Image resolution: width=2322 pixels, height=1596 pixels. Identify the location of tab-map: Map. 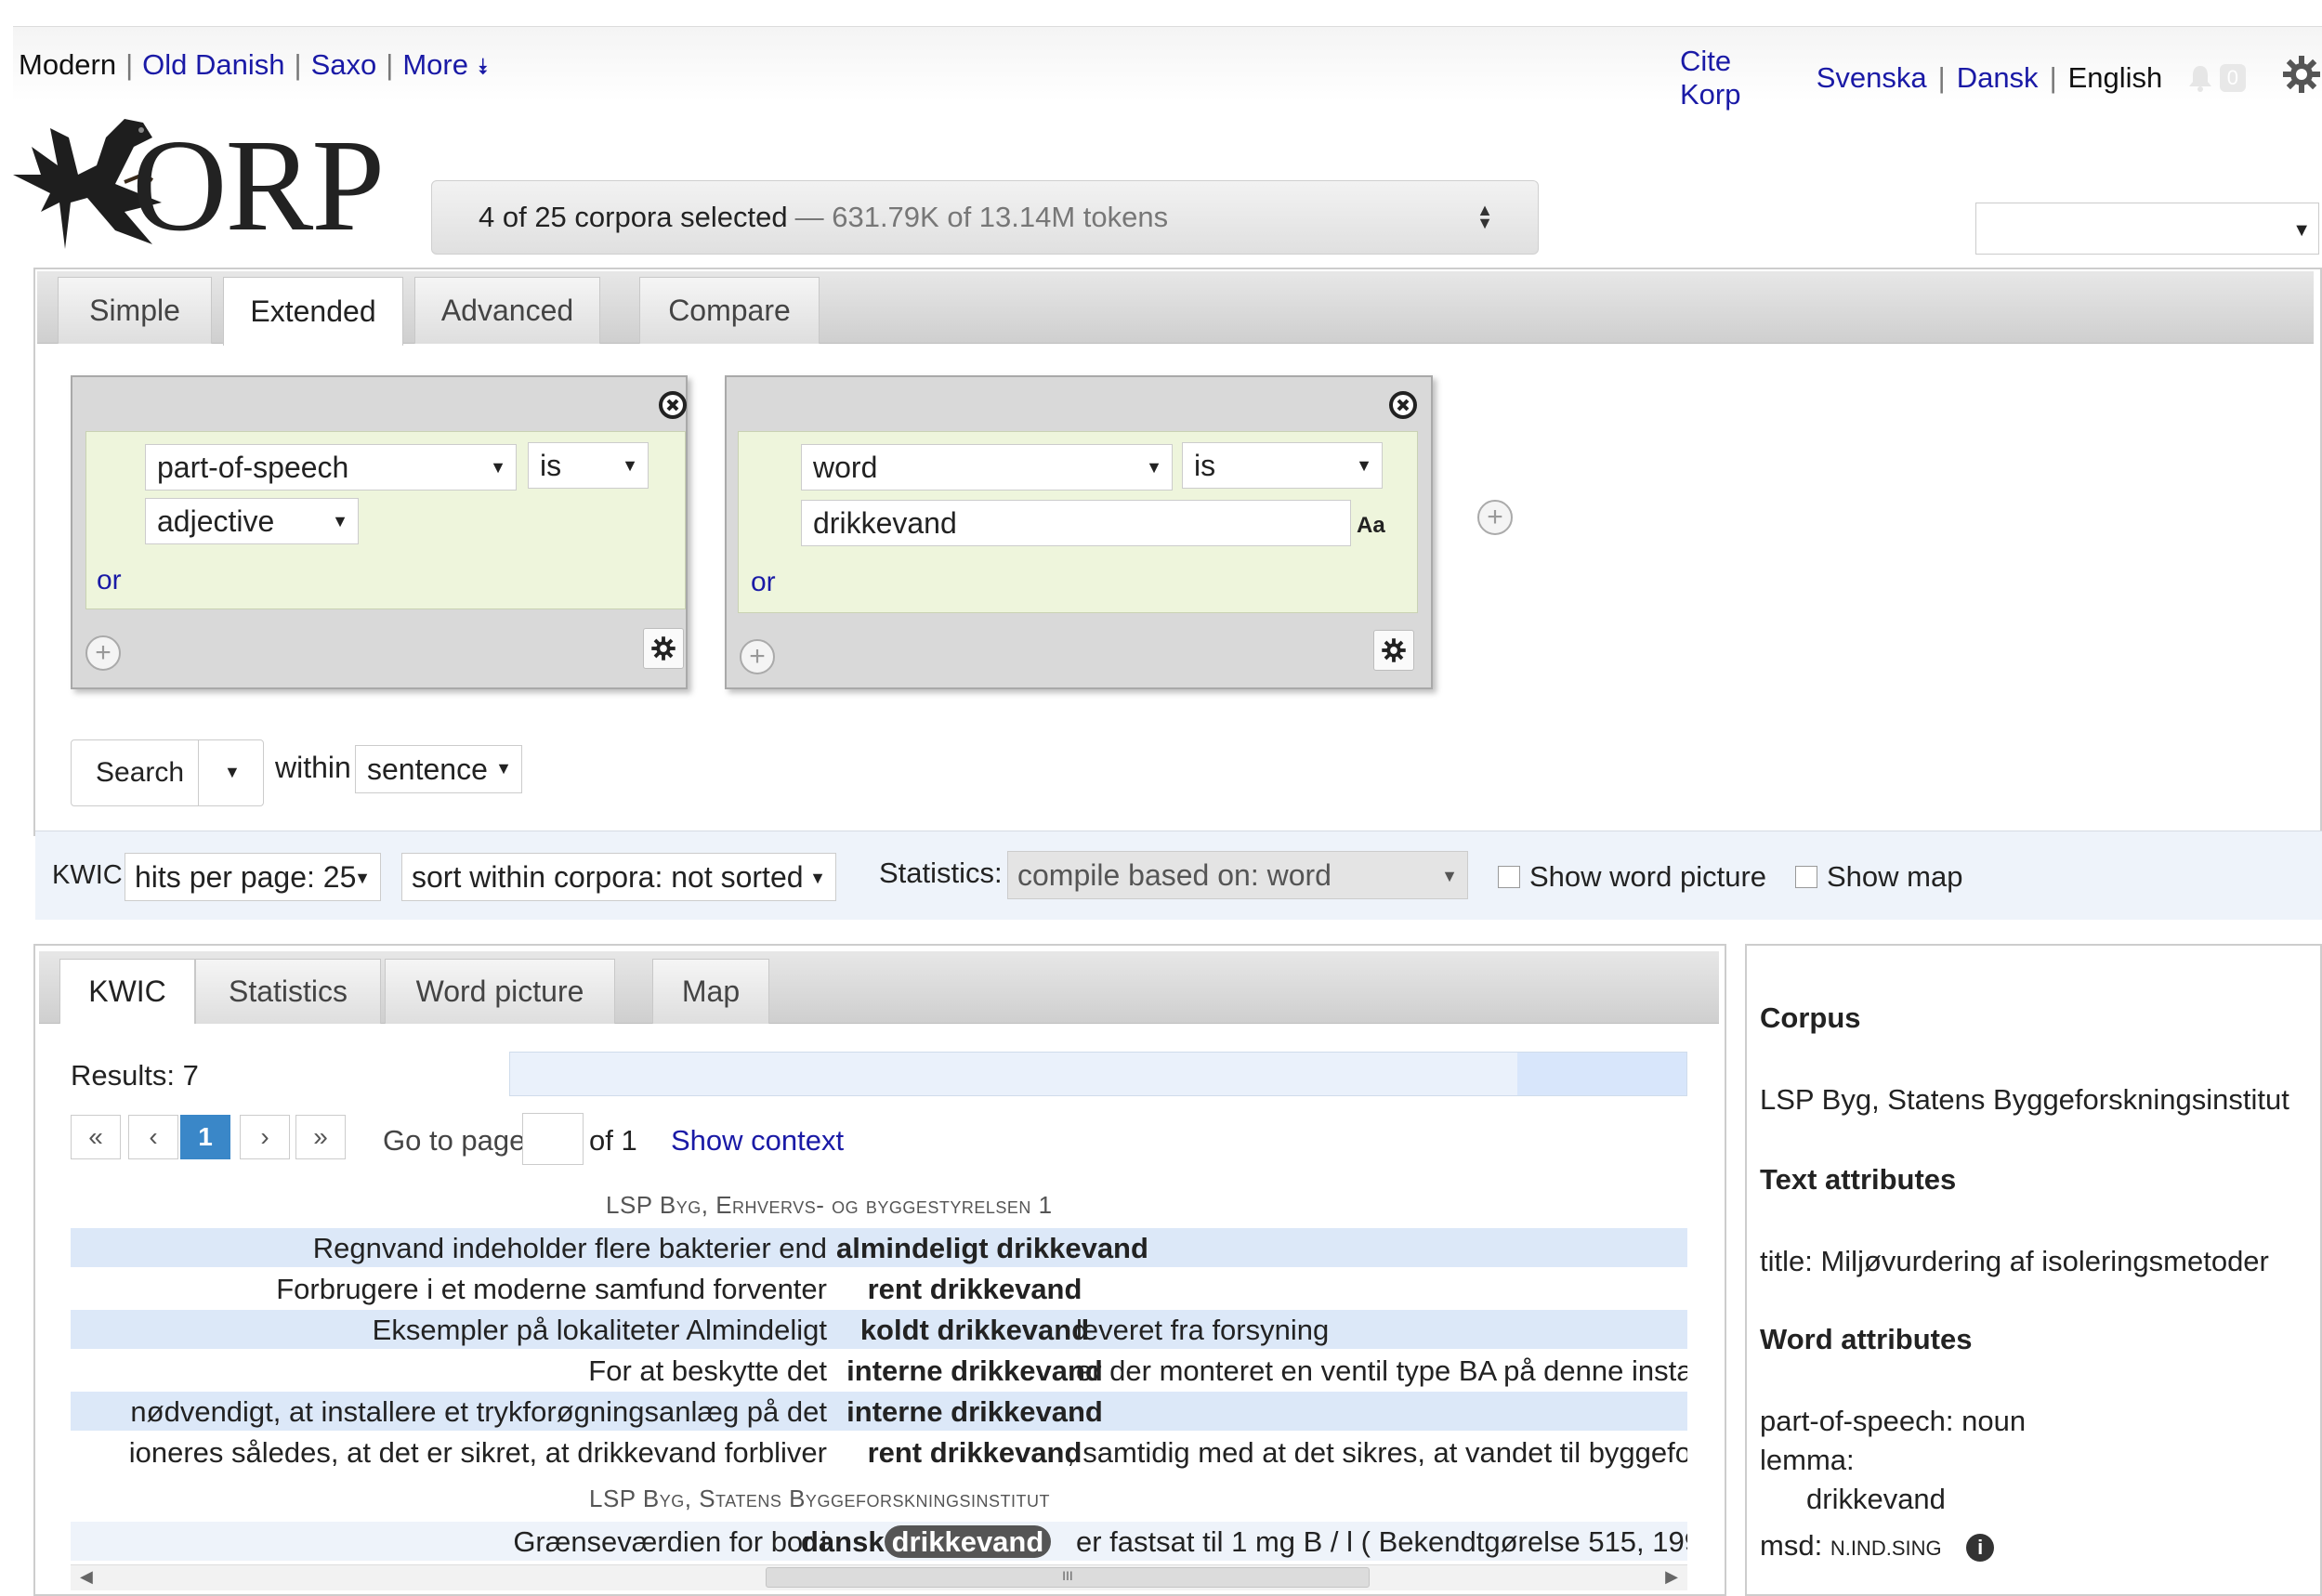
(710, 992).